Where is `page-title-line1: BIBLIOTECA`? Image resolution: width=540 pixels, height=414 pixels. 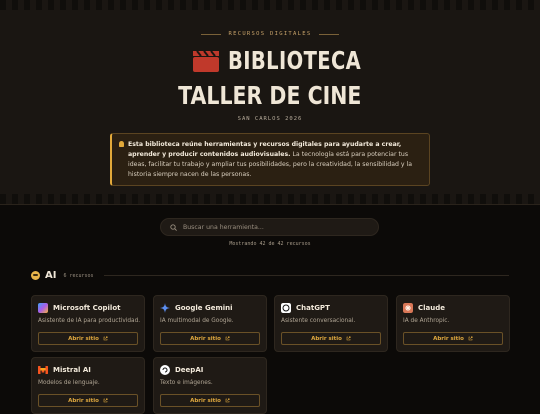 page-title-line1: BIBLIOTECA is located at coordinates (270, 60).